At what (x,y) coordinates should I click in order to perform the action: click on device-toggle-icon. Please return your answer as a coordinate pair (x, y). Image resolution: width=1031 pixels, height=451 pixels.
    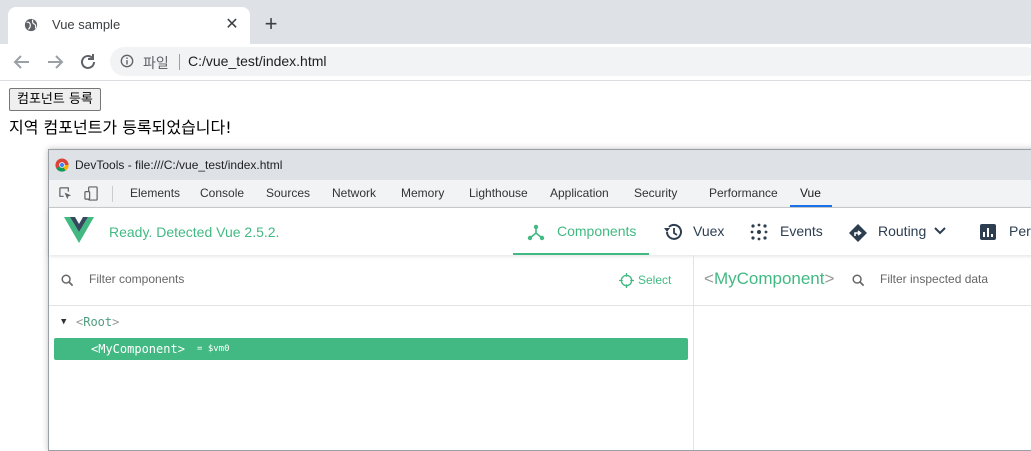
    Looking at the image, I should click on (91, 193).